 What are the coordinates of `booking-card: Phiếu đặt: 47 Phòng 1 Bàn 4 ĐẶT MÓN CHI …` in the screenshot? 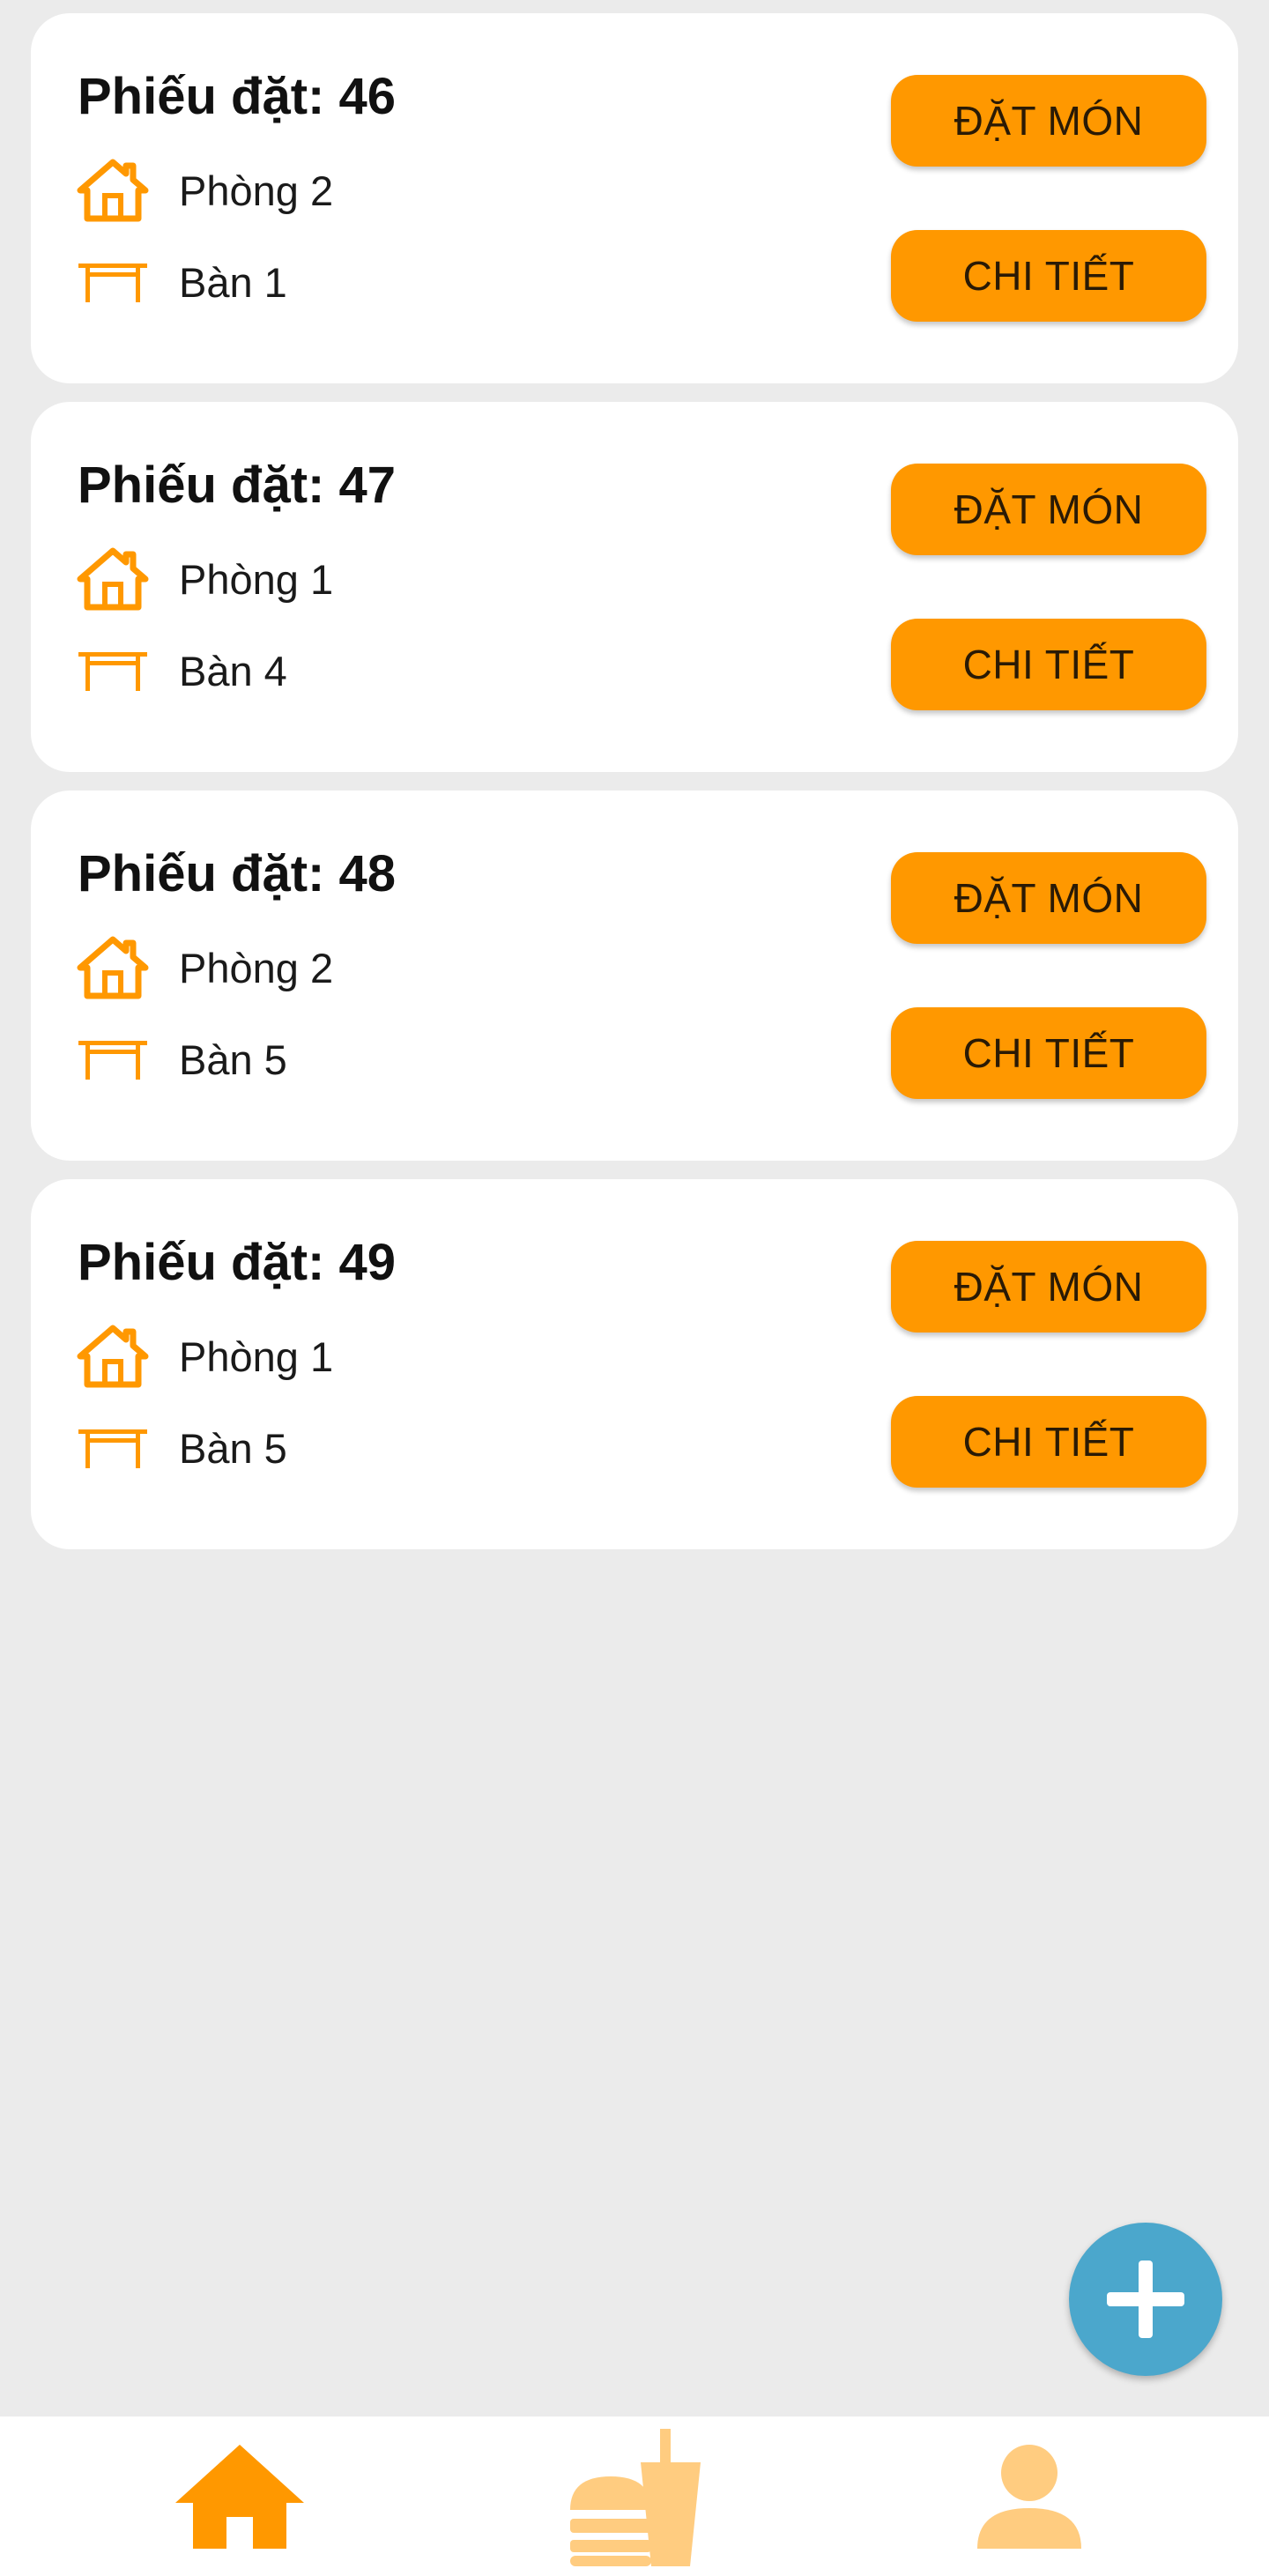 It's located at (634, 587).